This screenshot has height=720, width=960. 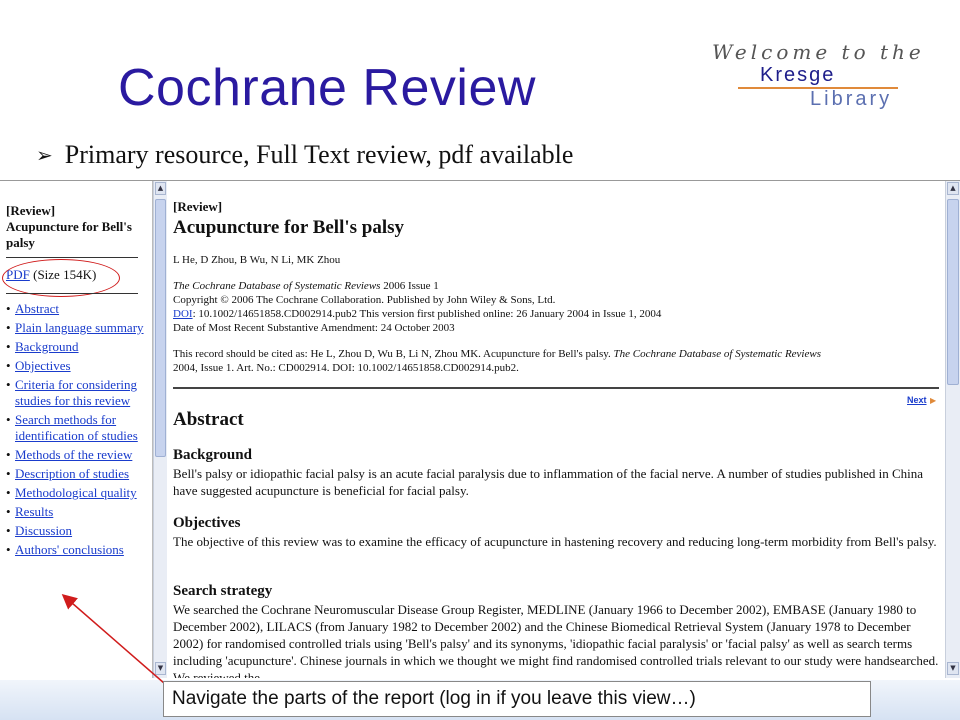 I want to click on nav-item-plain-language-summary: Plain language summary, so click(x=79, y=328).